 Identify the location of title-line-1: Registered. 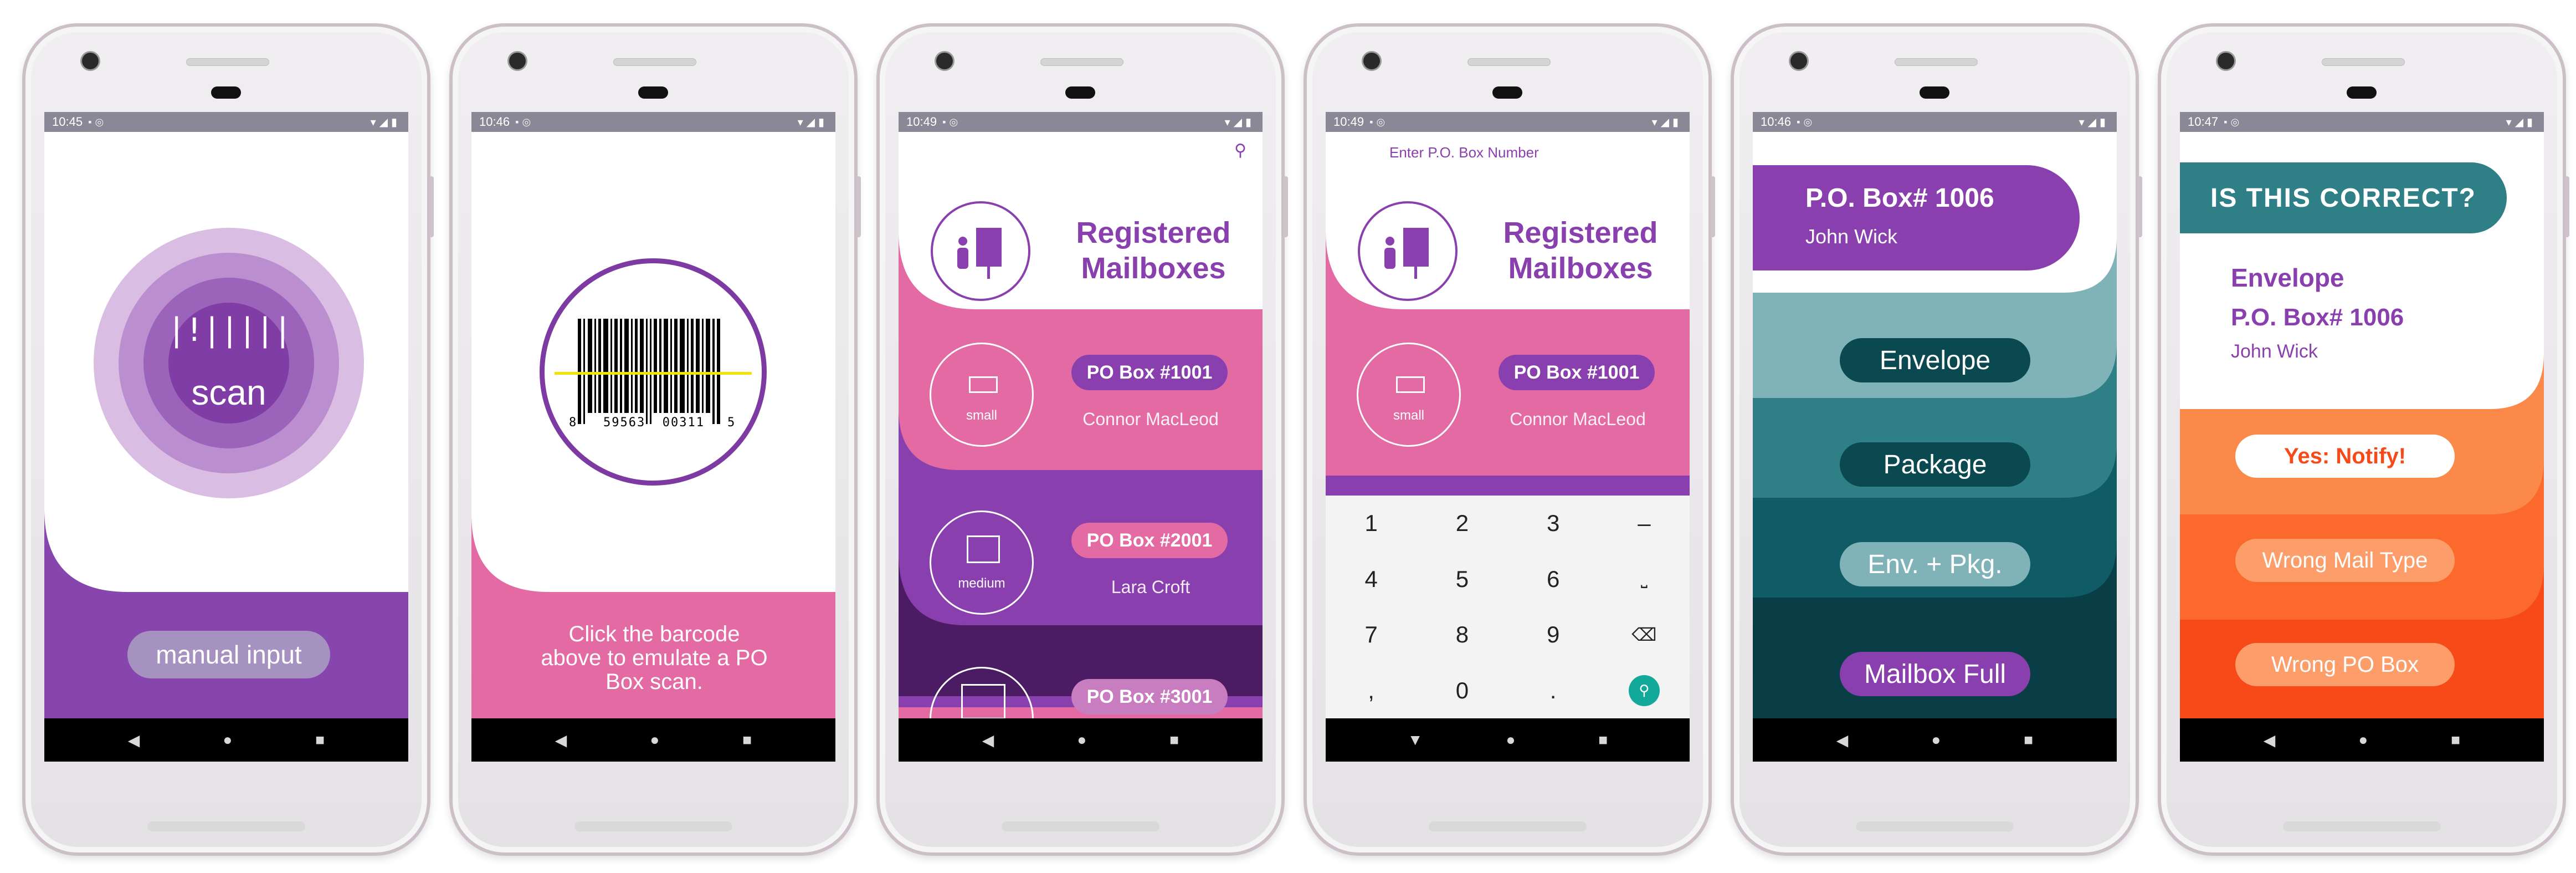
(1580, 232).